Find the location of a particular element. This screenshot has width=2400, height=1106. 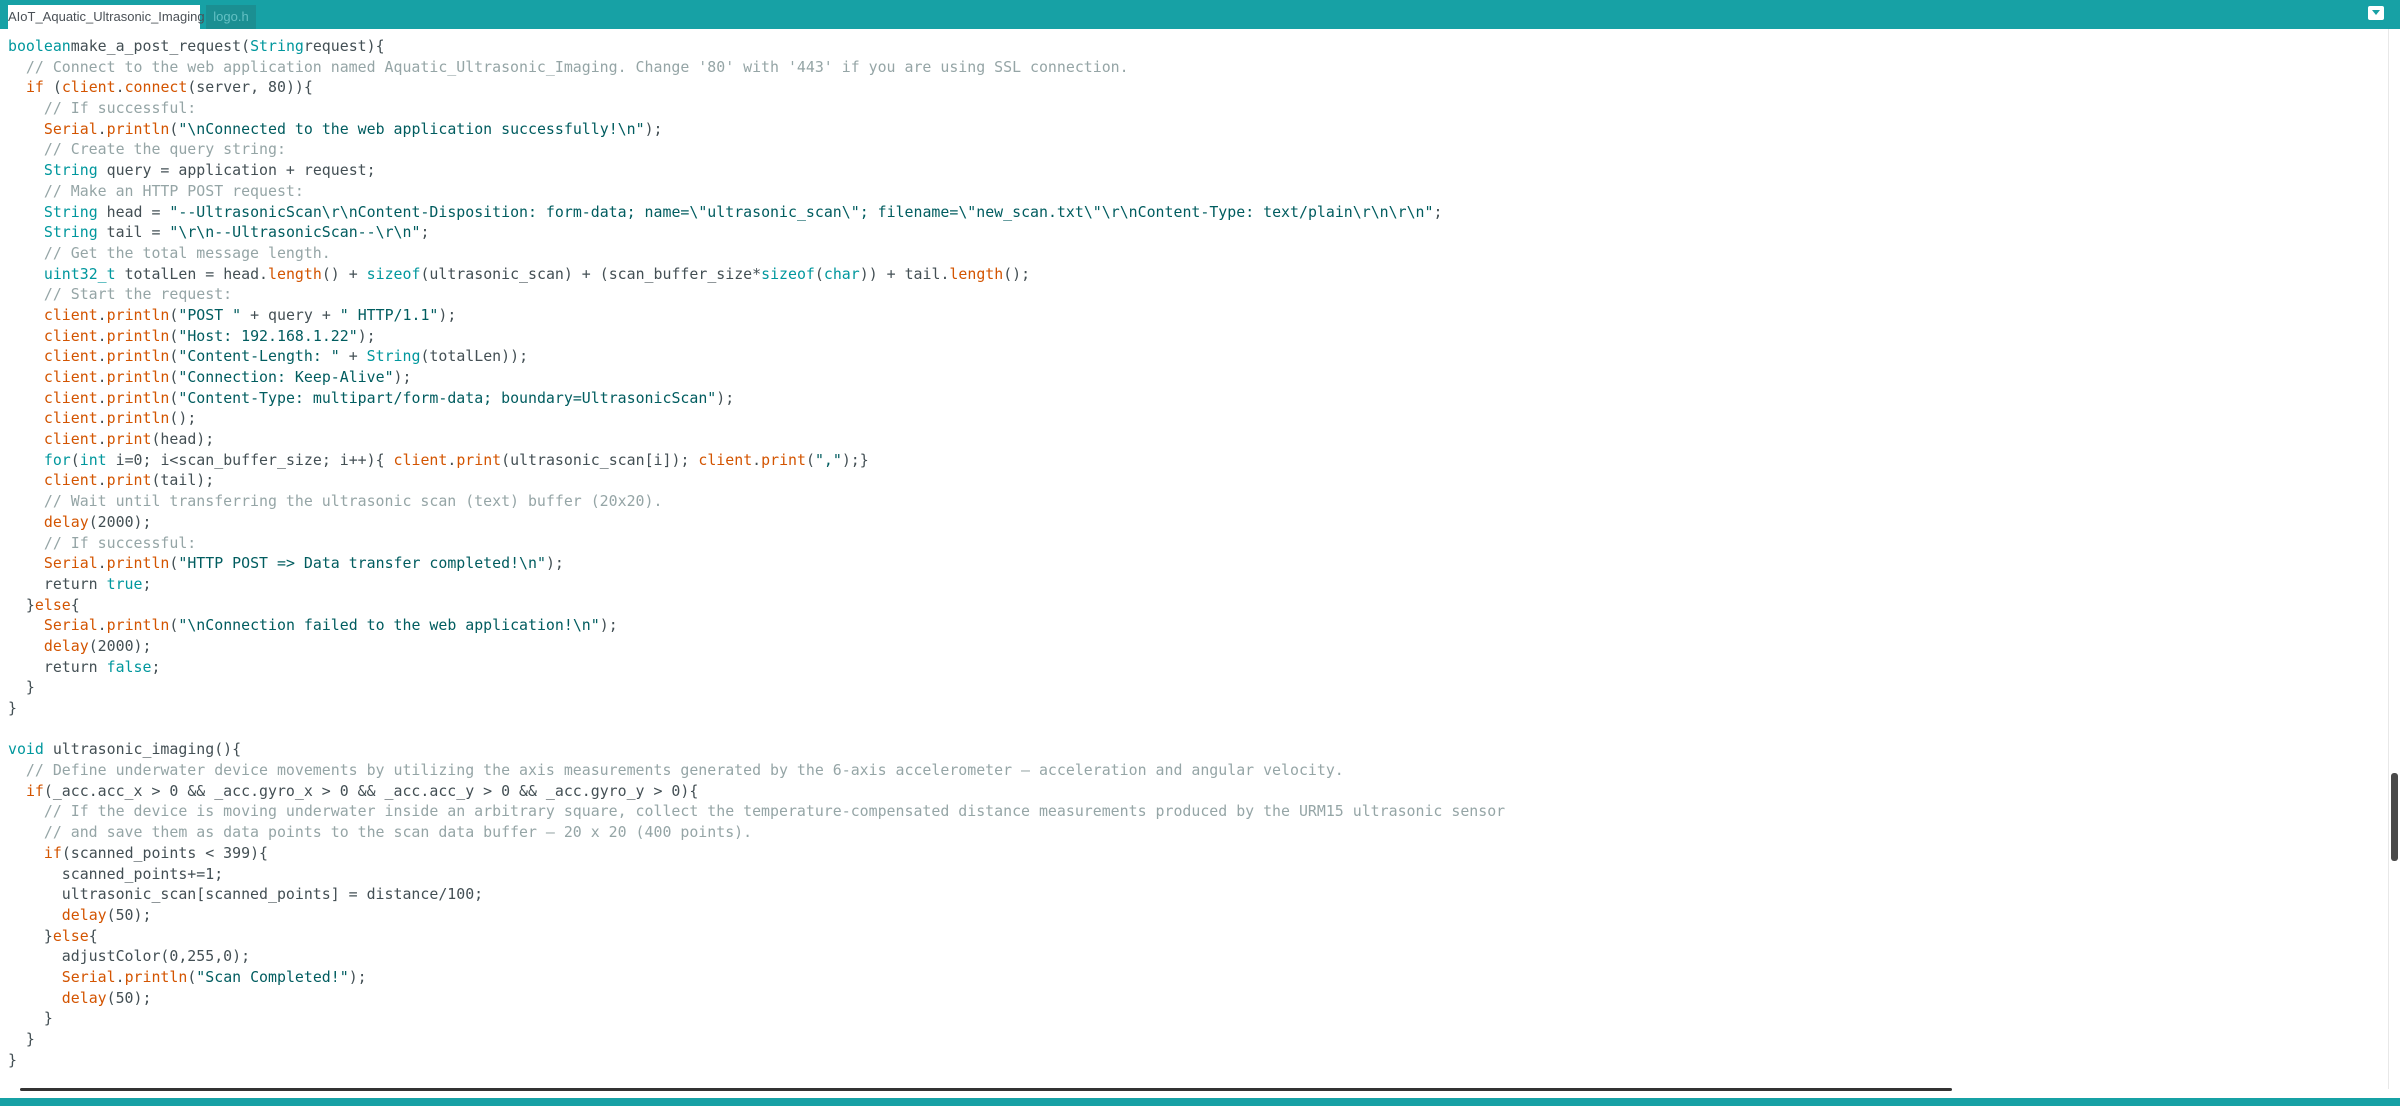

code-token: print is located at coordinates (479, 459).